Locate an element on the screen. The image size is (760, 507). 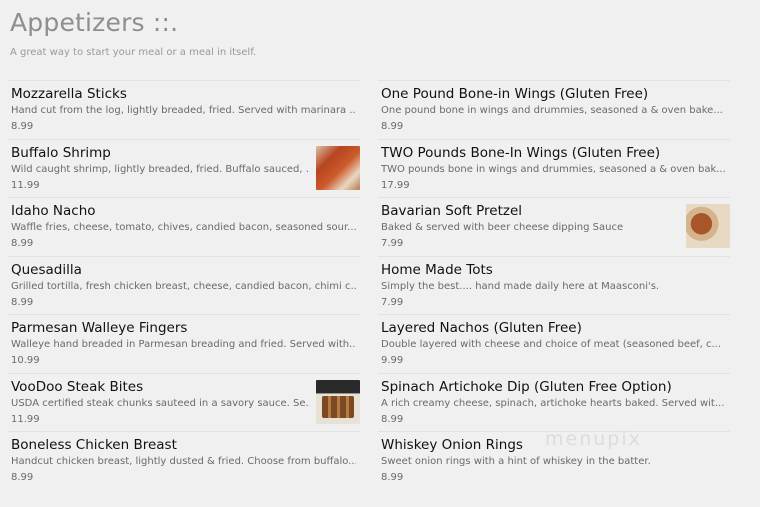
item-name: Mozzarella Sticks is located at coordinates (69, 94).